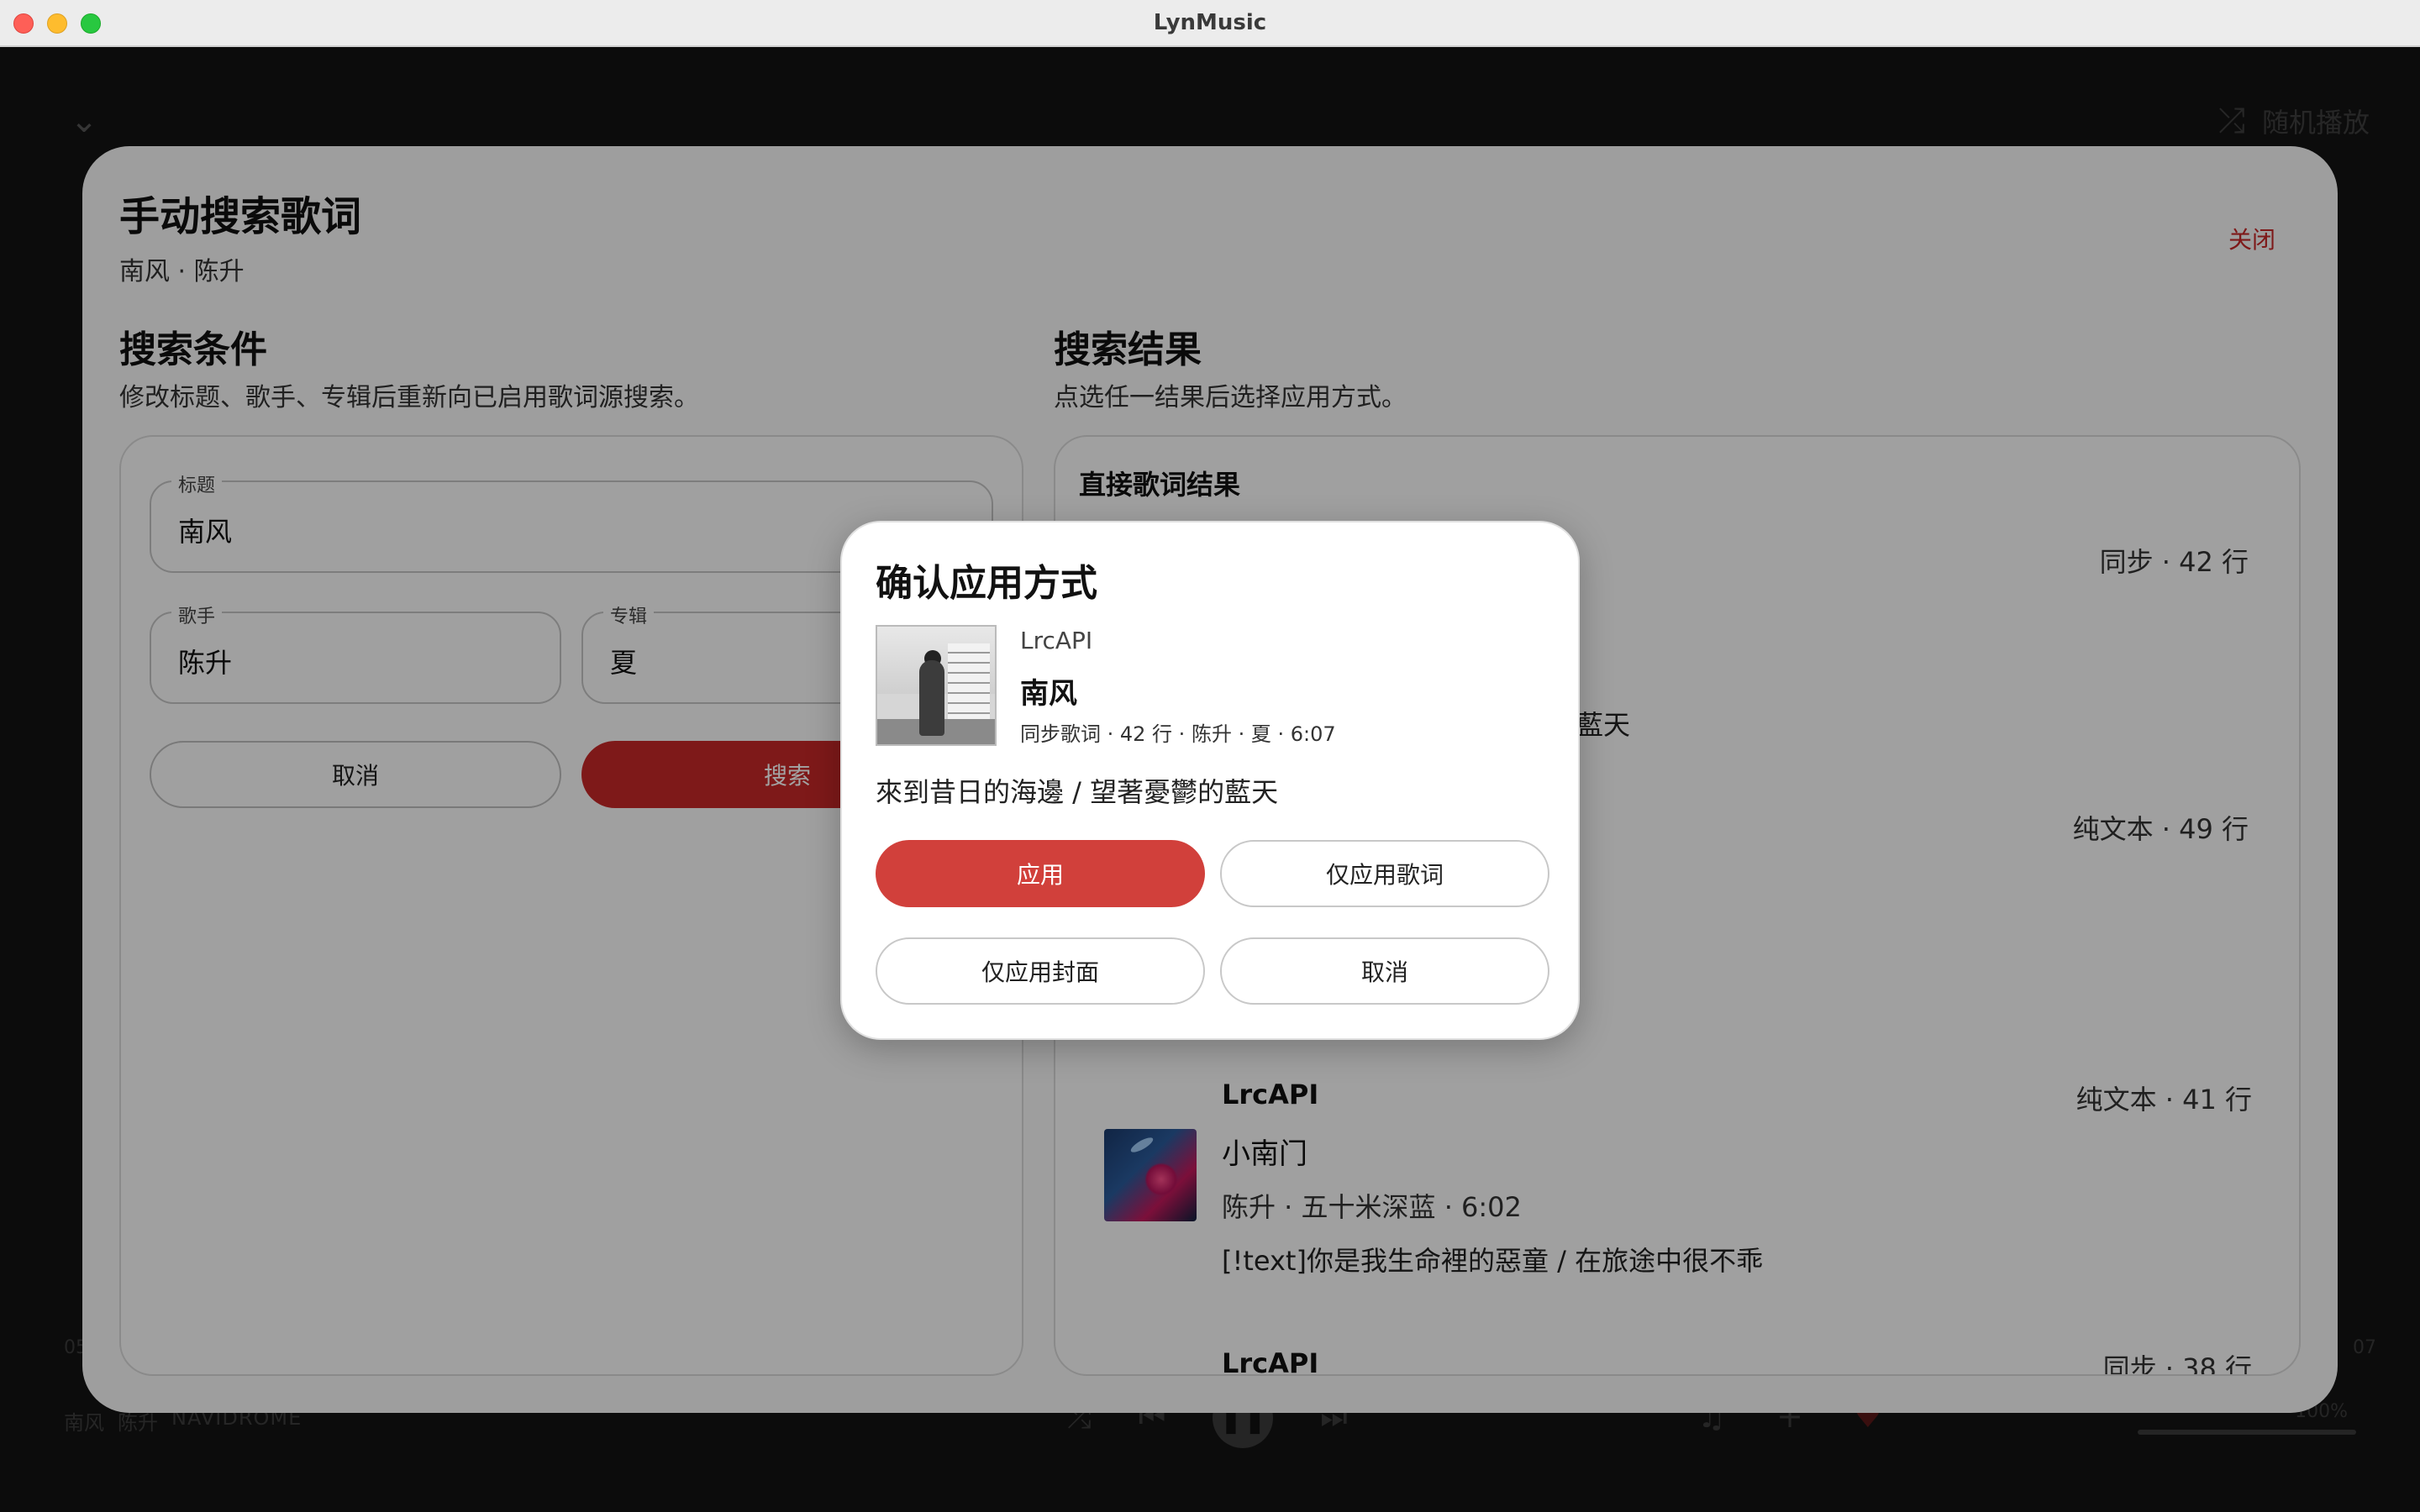  I want to click on dialog-title: 确认应用方式, so click(987, 583).